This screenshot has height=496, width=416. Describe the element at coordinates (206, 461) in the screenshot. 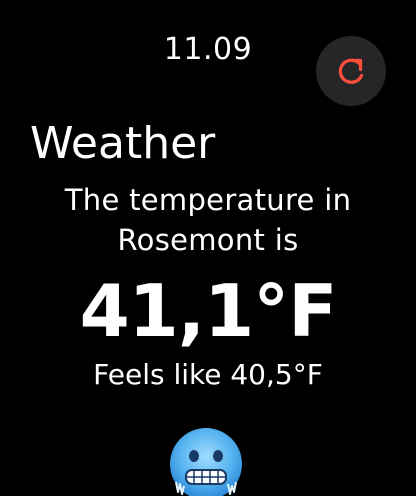

I see `freezing-face-icon` at that location.